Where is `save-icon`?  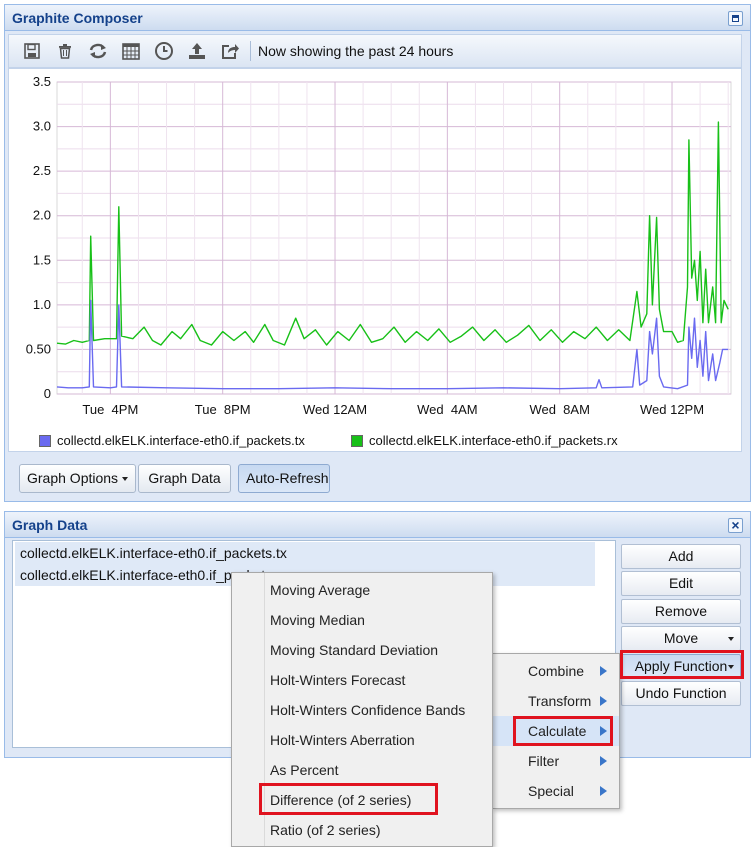
save-icon is located at coordinates (31, 51).